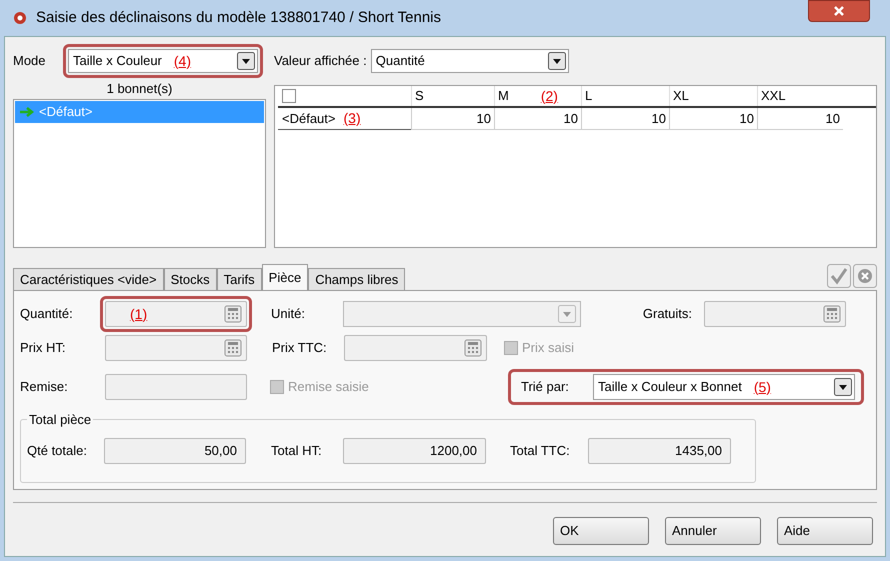 This screenshot has height=561, width=890. Describe the element at coordinates (43, 348) in the screenshot. I see `field-label: Prix HT:` at that location.